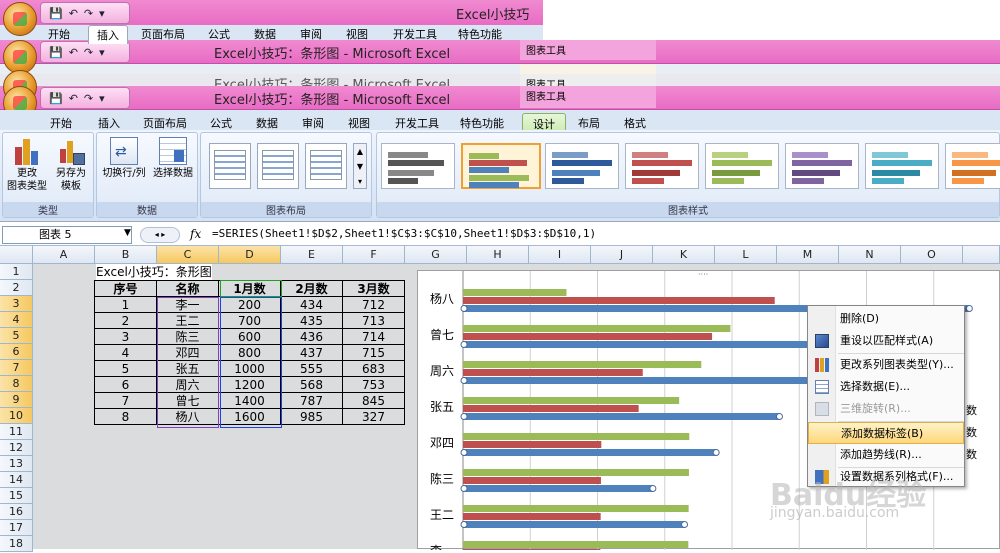 This screenshot has width=1000, height=553. What do you see at coordinates (373, 336) in the screenshot?
I see `table-cell: 714` at bounding box center [373, 336].